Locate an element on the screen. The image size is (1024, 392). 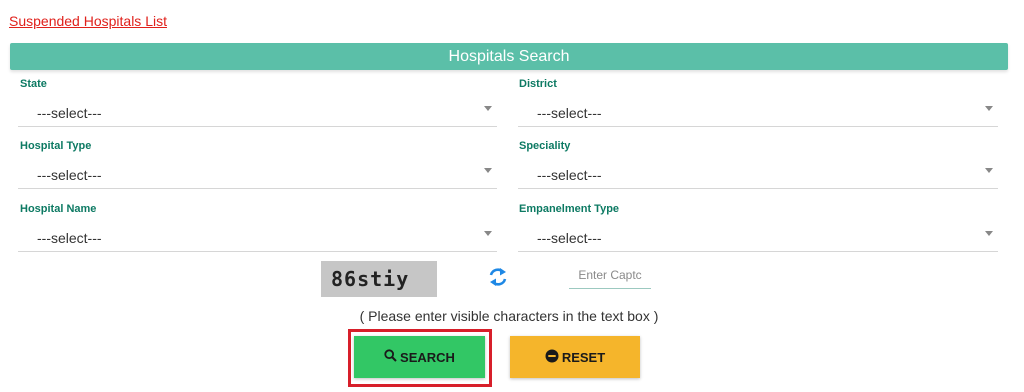
hospital-type-label: Hospital Type is located at coordinates (56, 146).